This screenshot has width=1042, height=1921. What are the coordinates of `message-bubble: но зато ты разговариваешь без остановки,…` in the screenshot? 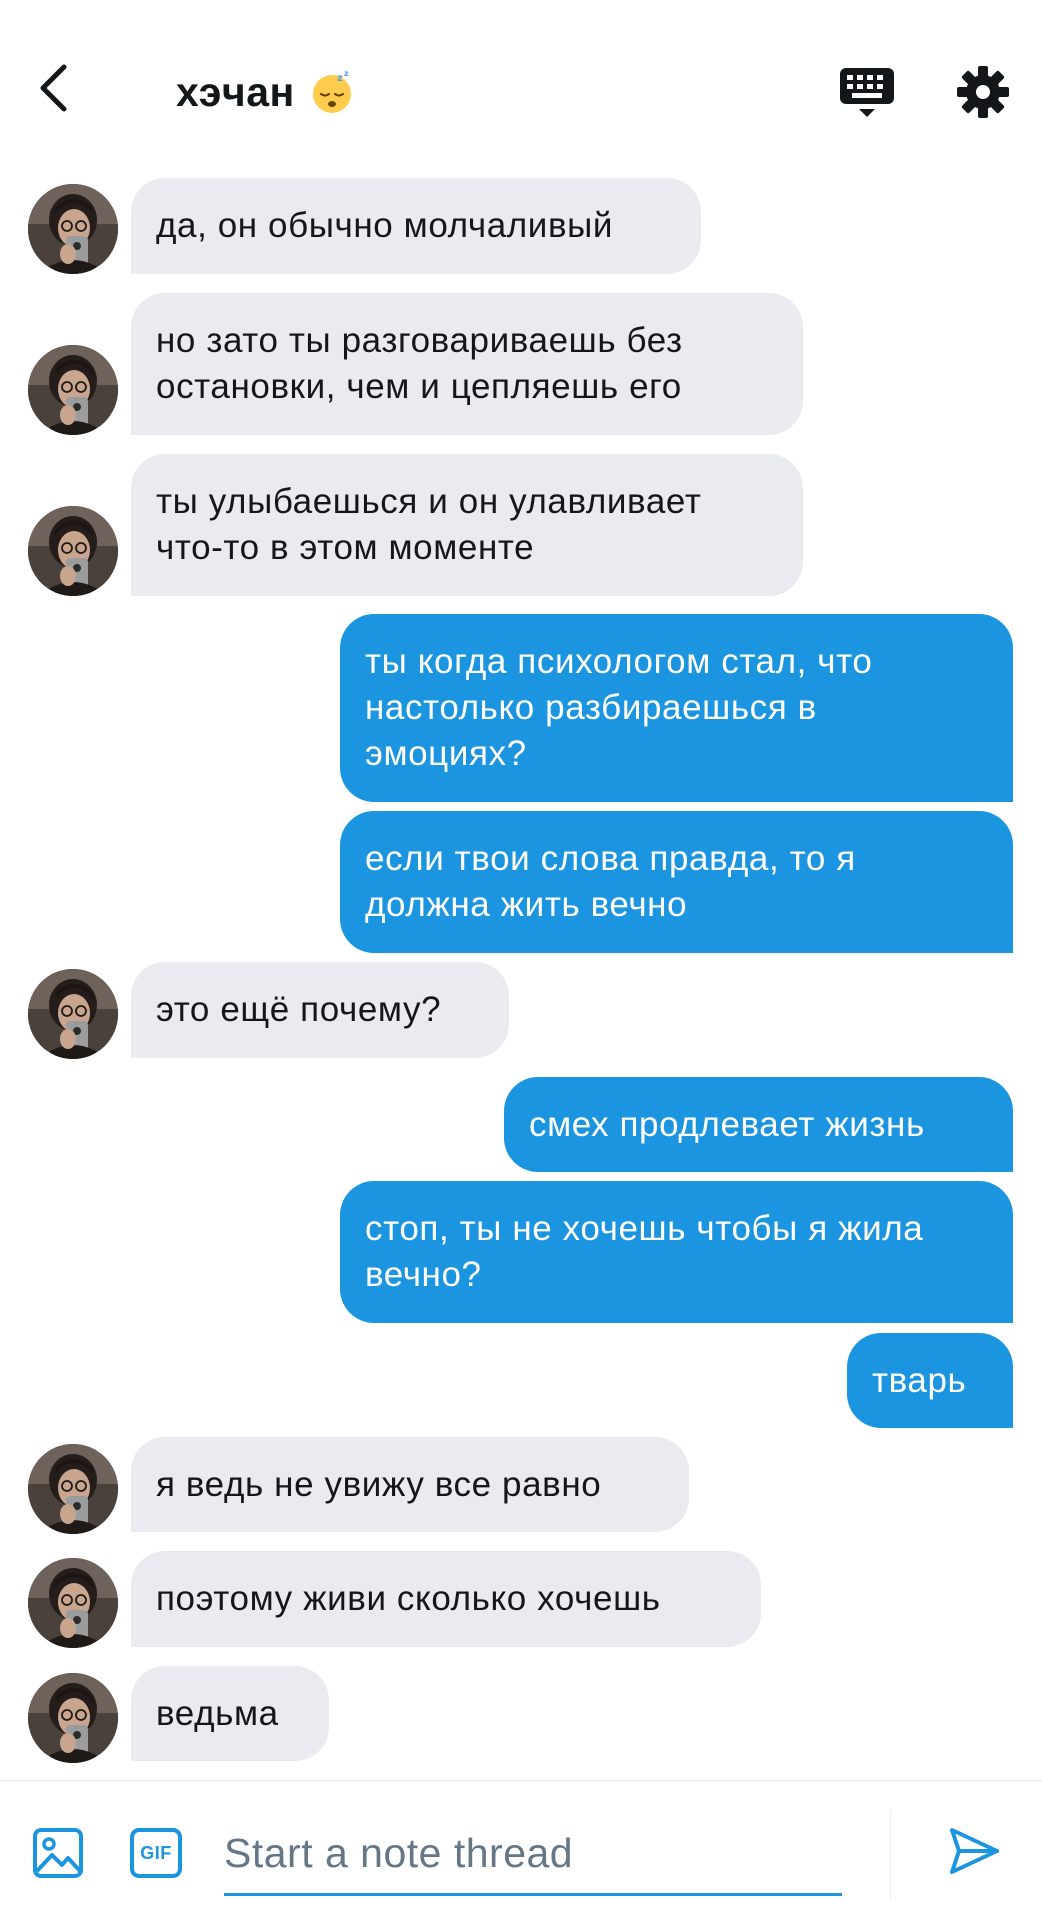 It's located at (467, 364).